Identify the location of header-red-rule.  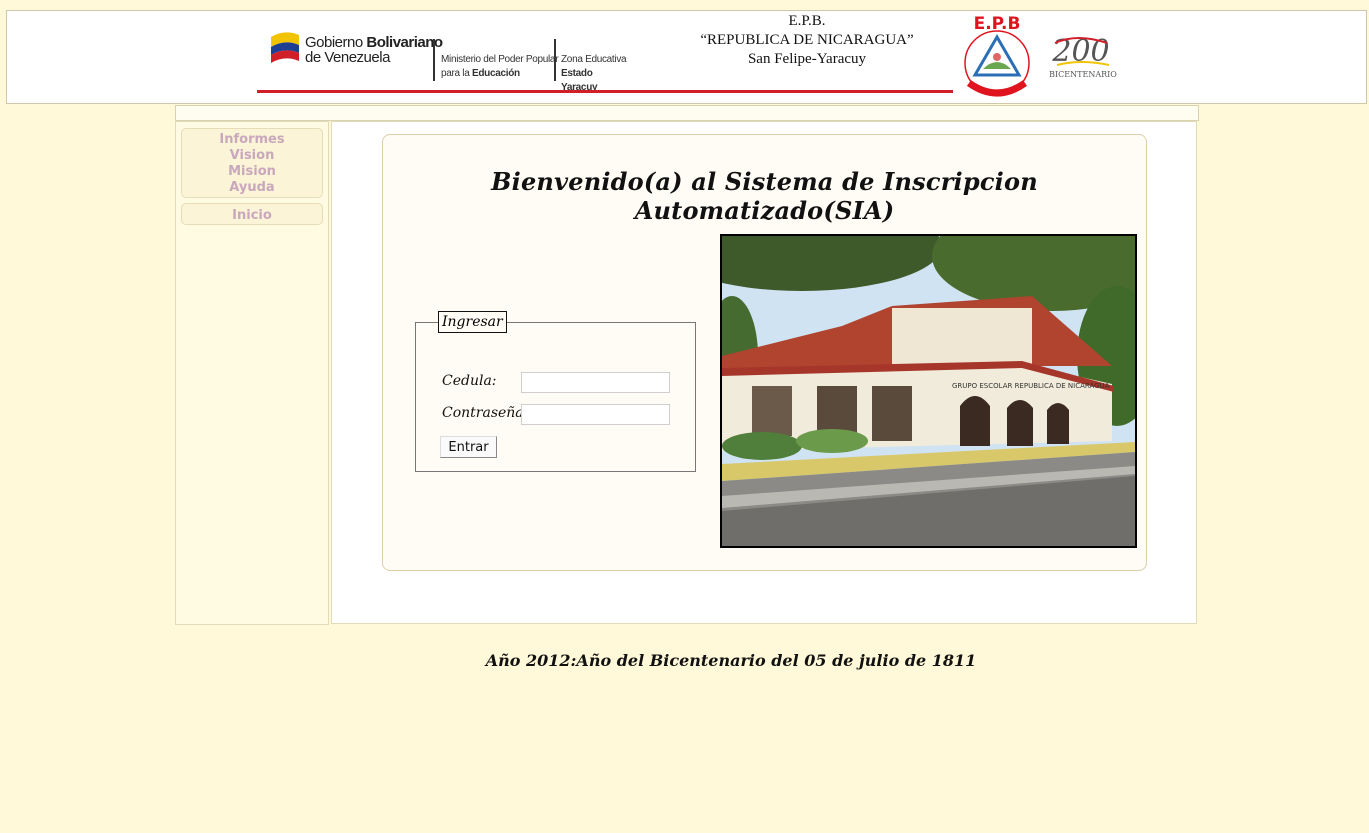
(605, 91).